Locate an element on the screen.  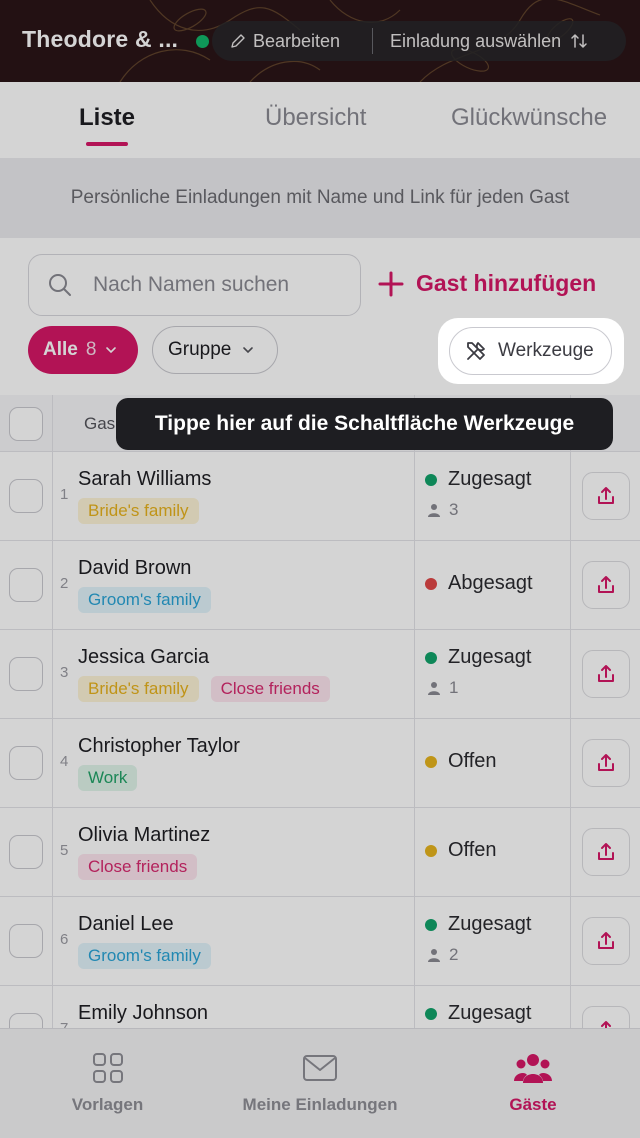
table-row: 2 David Brown Groom's family Abgesagt is located at coordinates (320, 585).